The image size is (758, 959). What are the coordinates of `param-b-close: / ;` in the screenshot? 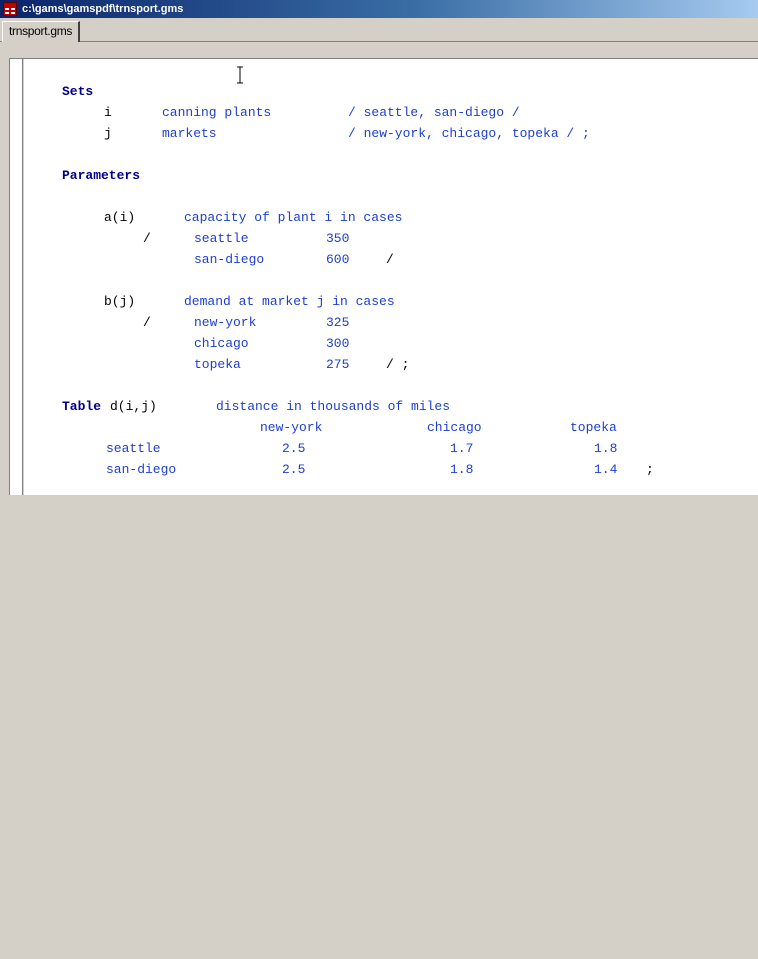 It's located at (398, 364).